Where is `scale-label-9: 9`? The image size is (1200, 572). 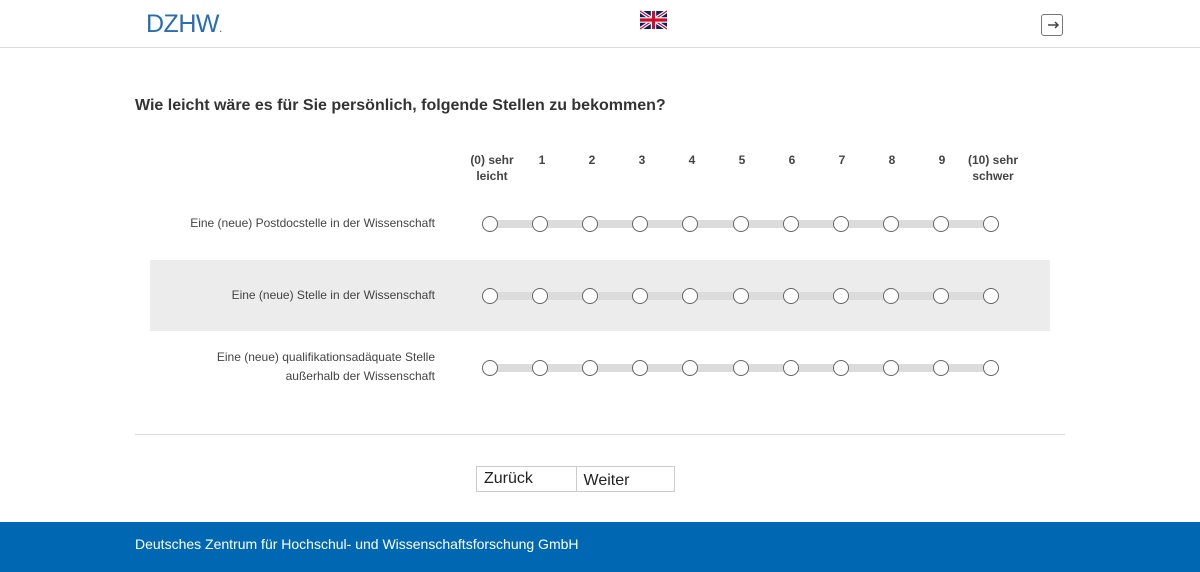 scale-label-9: 9 is located at coordinates (942, 160).